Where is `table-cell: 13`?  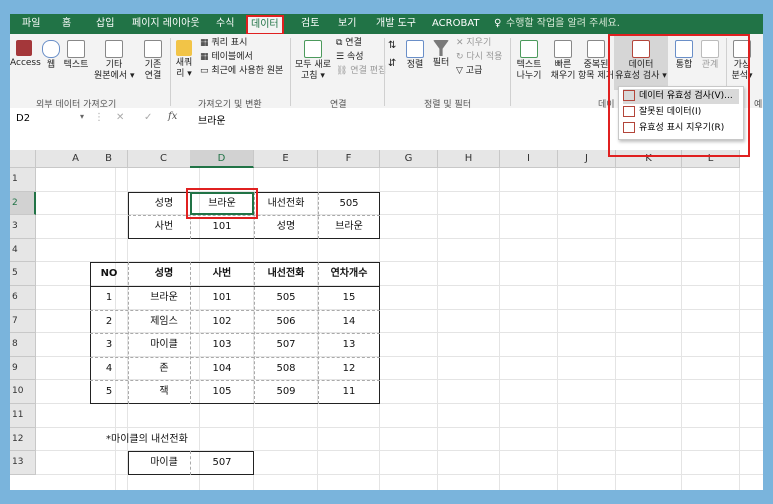
table-cell: 13 is located at coordinates (349, 345).